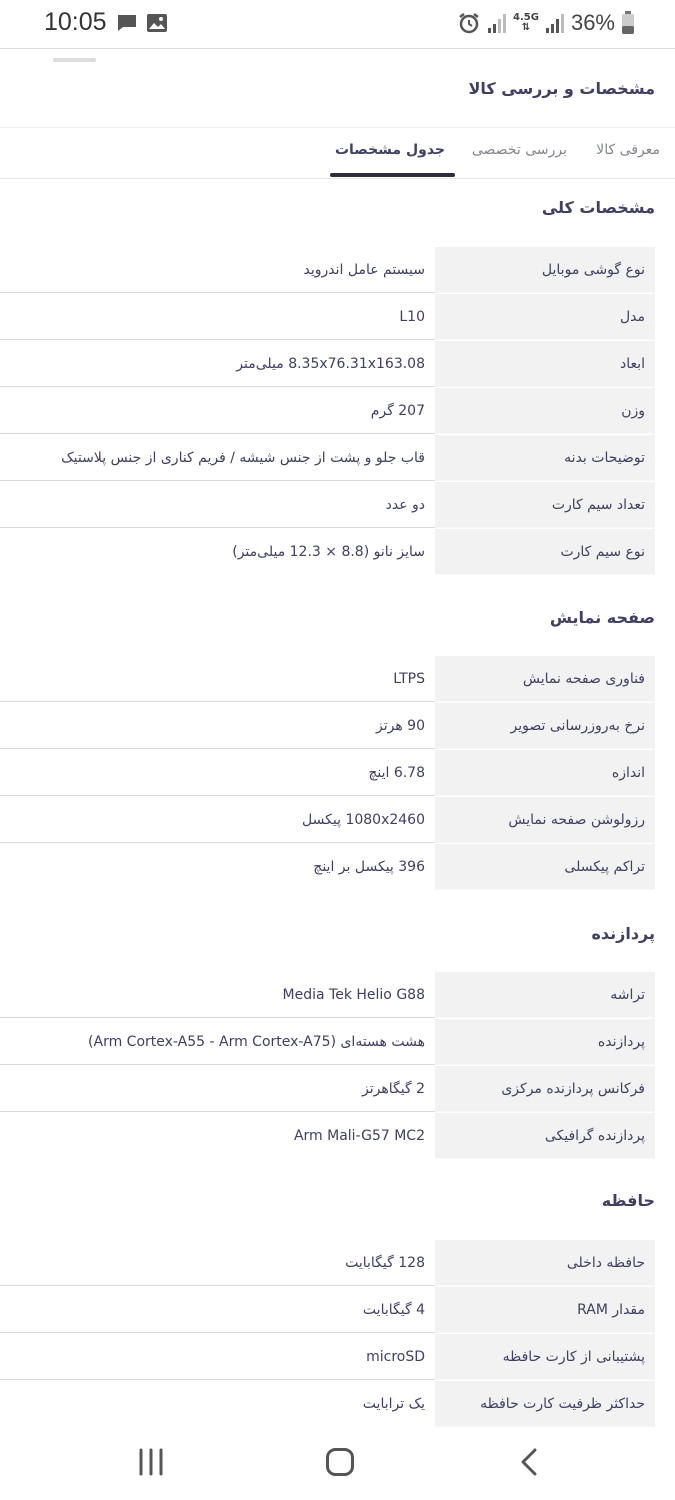 The height and width of the screenshot is (1500, 675). I want to click on home-icon, so click(340, 1462).